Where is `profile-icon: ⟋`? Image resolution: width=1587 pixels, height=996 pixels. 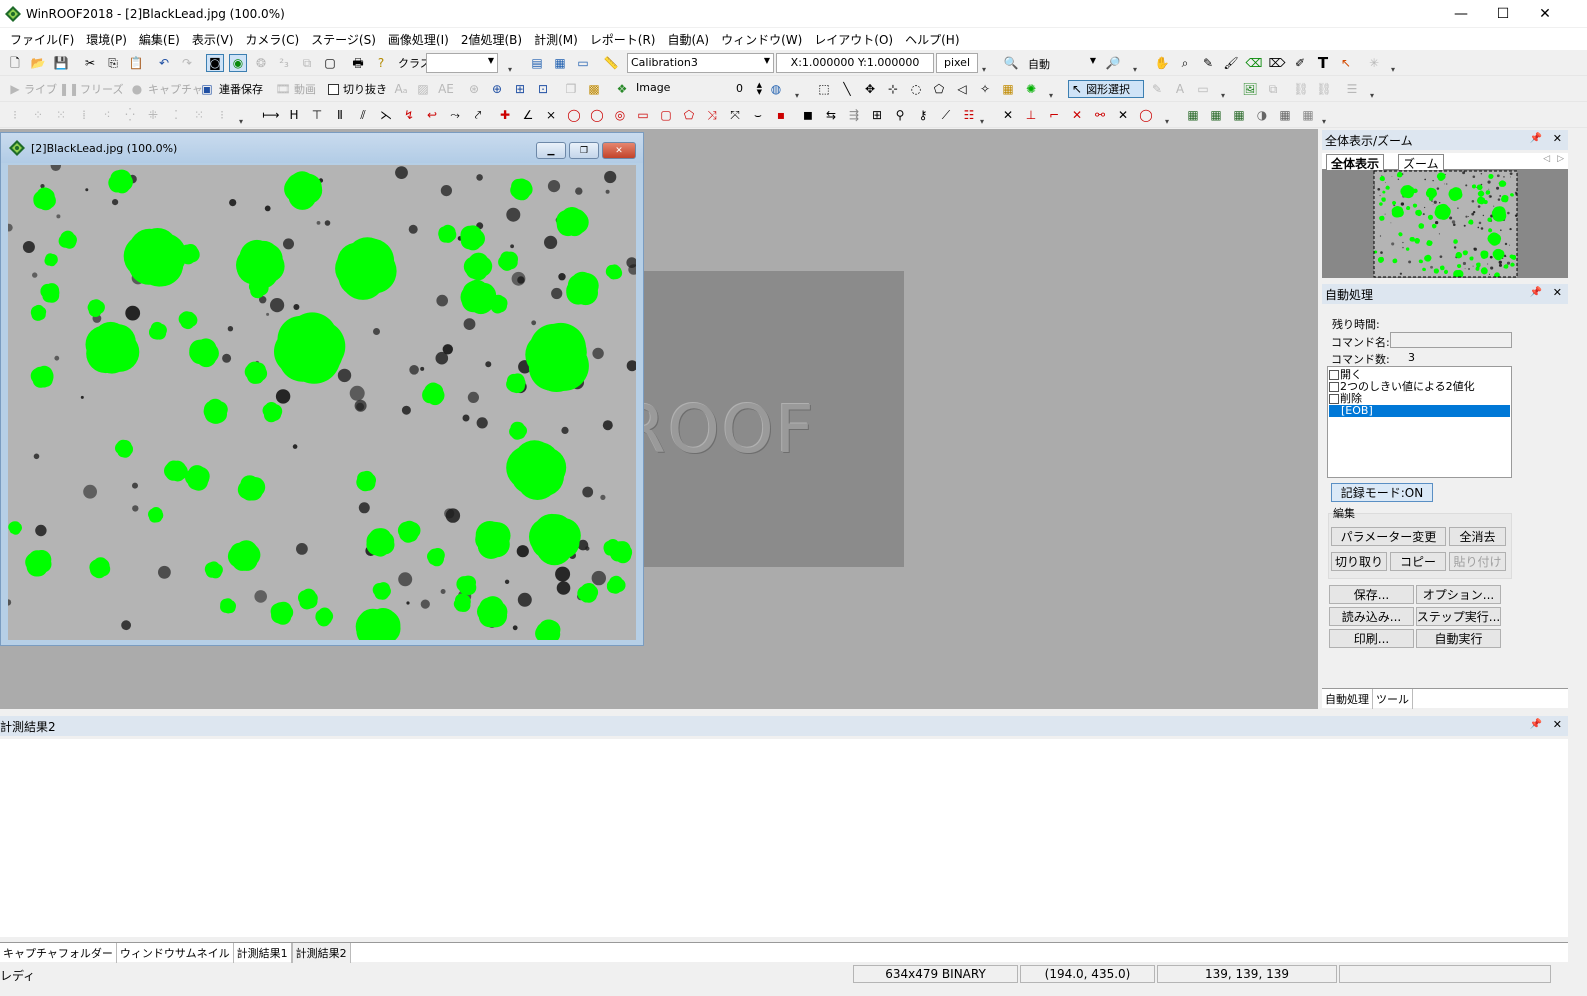 profile-icon: ⟋ is located at coordinates (946, 115).